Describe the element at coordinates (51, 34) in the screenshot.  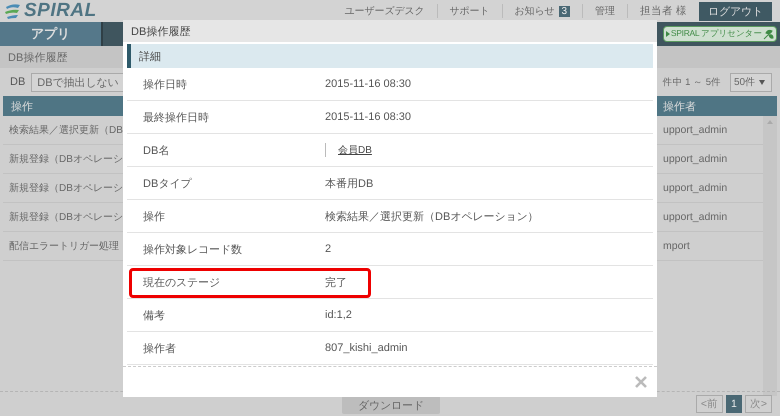
I see `nav-tab: アプリ` at that location.